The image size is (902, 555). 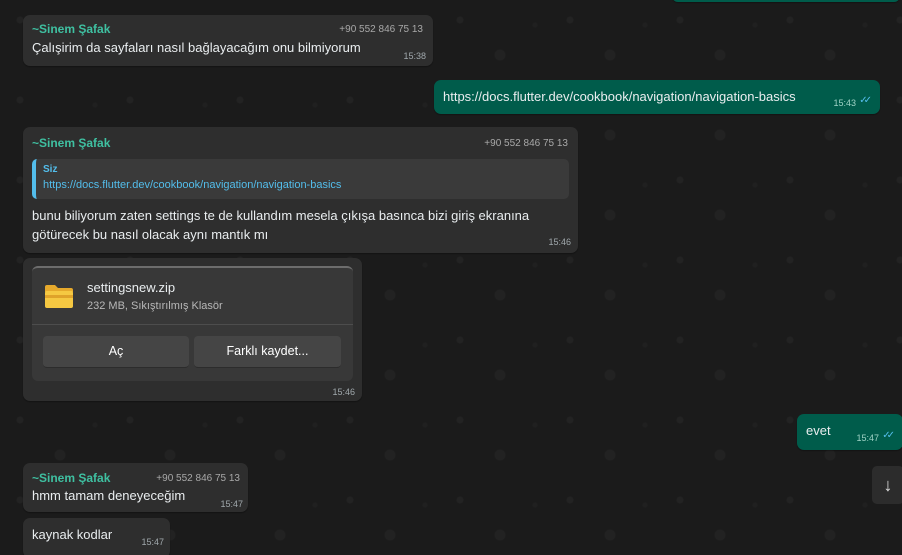 What do you see at coordinates (786, 1) in the screenshot?
I see `outgoing-message-partial` at bounding box center [786, 1].